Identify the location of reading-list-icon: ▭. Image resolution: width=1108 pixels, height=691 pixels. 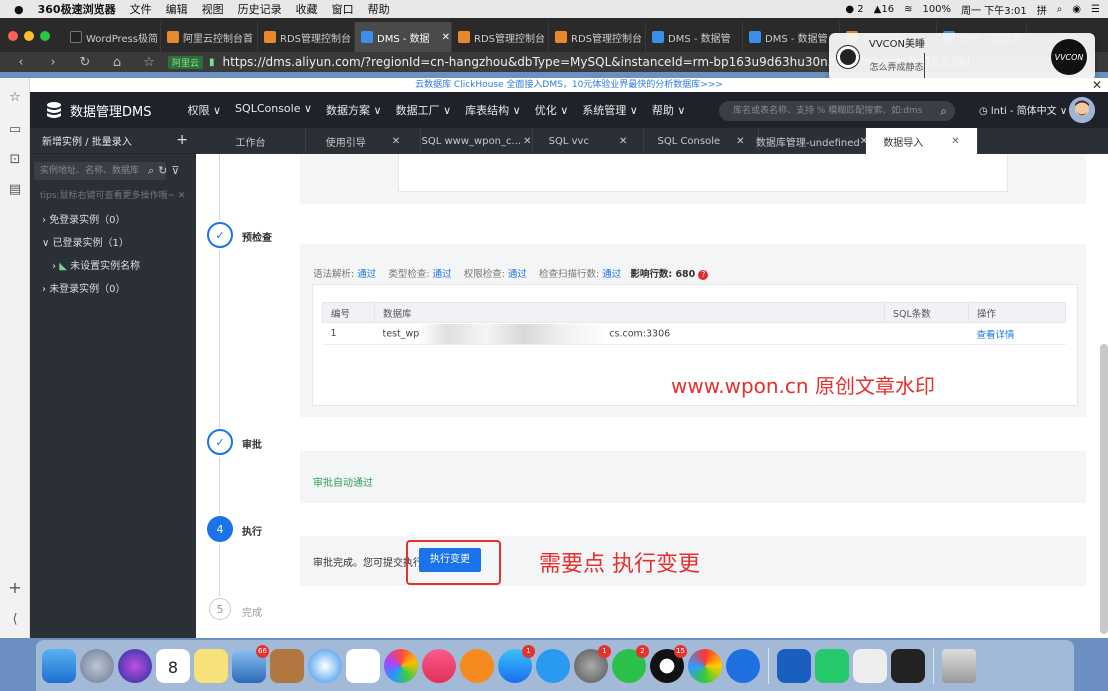
(15, 130).